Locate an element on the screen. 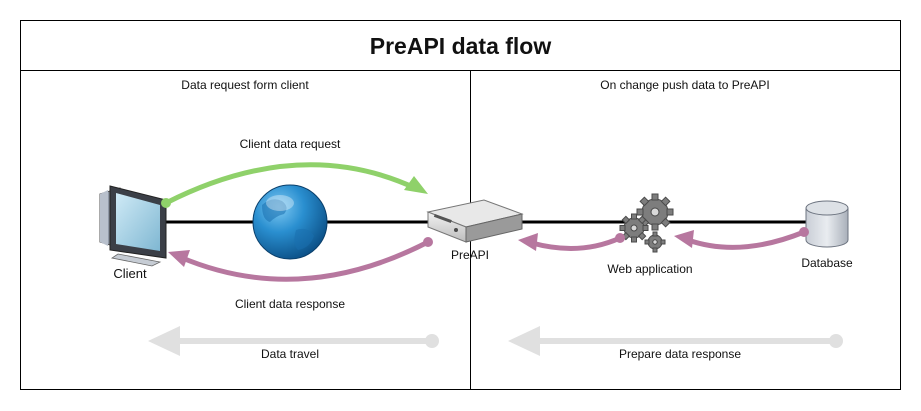  webapp-to-preapi-arrow is located at coordinates (571, 242).